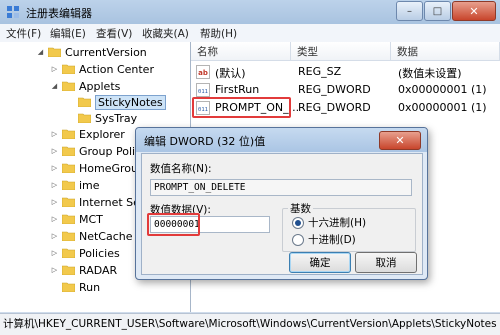 This screenshot has width=500, height=335. I want to click on window-titlebar: 注册表编辑器 – □ ✕, so click(250, 12).